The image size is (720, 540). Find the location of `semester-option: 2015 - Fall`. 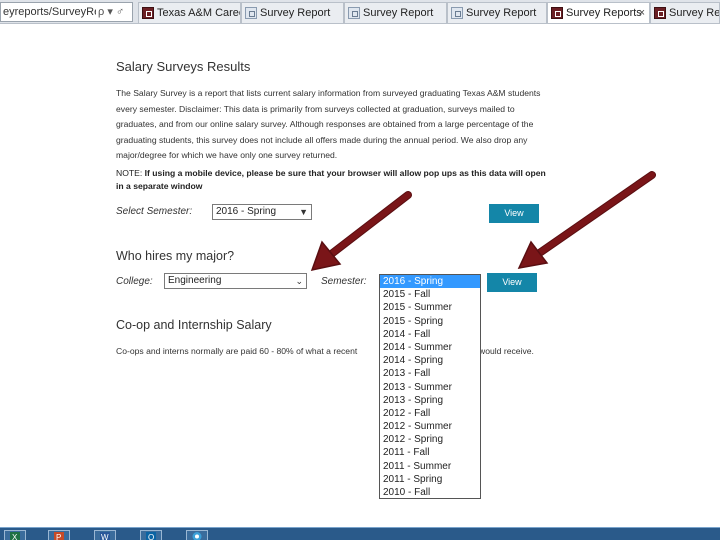

semester-option: 2015 - Fall is located at coordinates (430, 294).